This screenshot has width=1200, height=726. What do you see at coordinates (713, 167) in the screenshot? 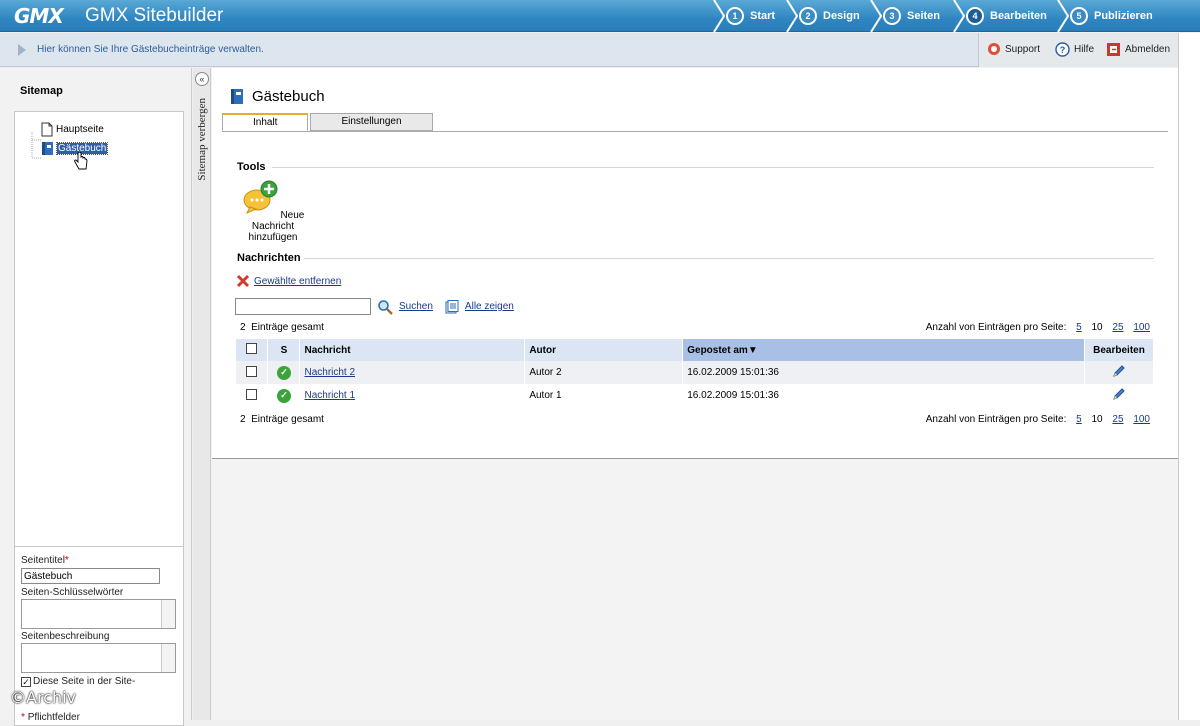
I see `divider` at bounding box center [713, 167].